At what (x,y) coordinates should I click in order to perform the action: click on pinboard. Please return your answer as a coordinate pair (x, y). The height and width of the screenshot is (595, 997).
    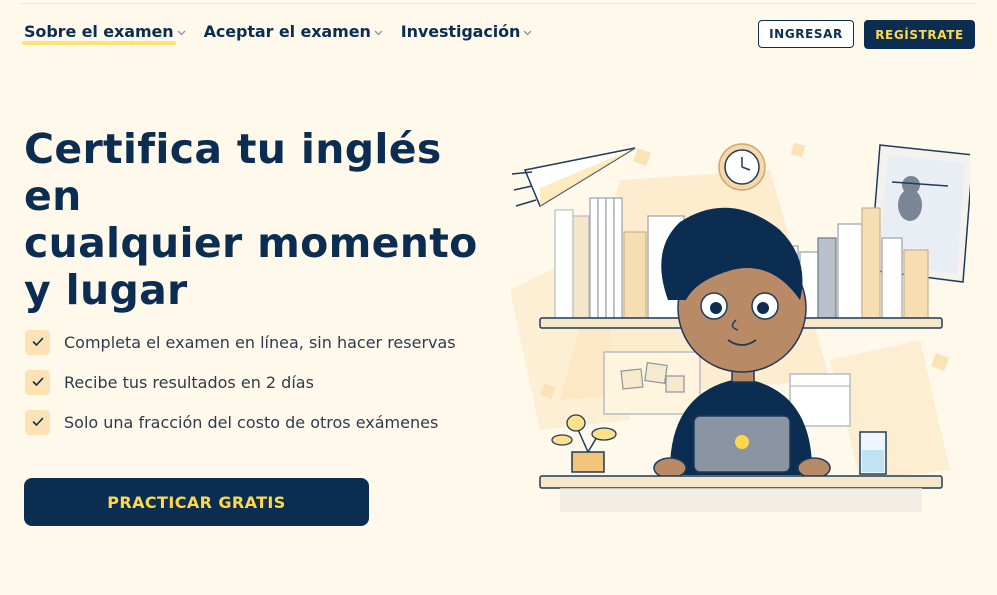
    Looking at the image, I should click on (652, 383).